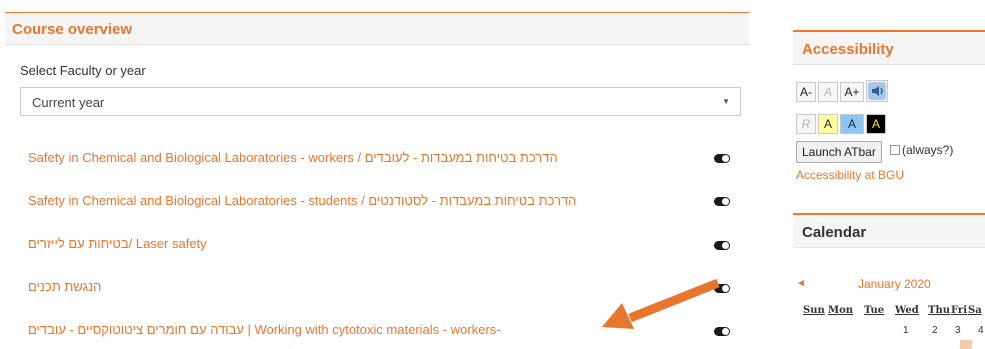 This screenshot has width=985, height=349. What do you see at coordinates (380, 101) in the screenshot?
I see `faculty-year-select: Current year ▼` at bounding box center [380, 101].